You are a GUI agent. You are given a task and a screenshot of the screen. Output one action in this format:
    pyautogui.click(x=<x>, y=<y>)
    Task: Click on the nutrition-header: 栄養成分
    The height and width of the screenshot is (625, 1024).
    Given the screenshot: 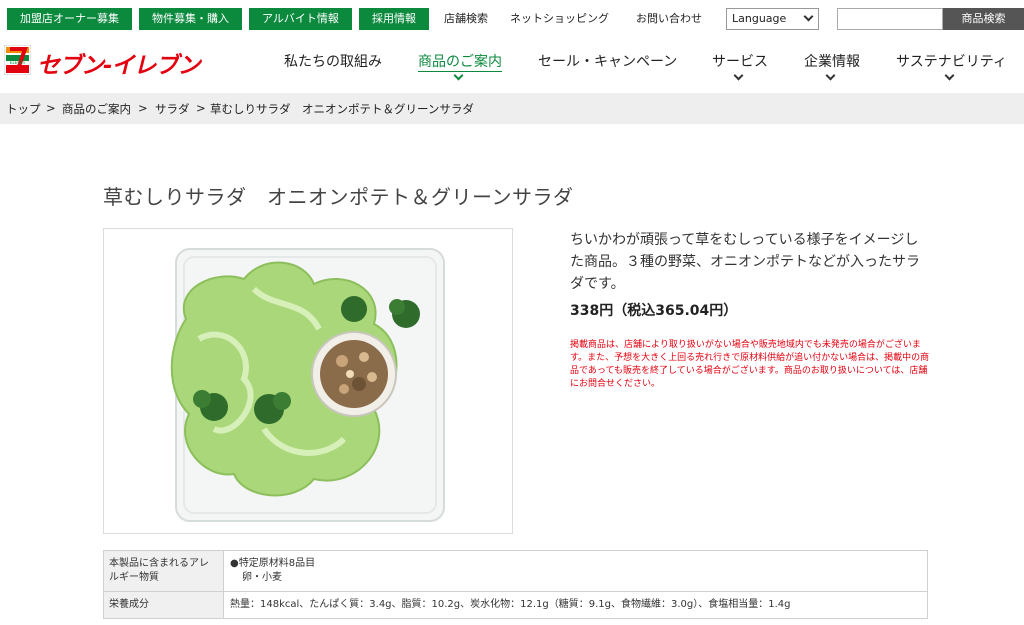 What is the action you would take?
    pyautogui.click(x=163, y=605)
    